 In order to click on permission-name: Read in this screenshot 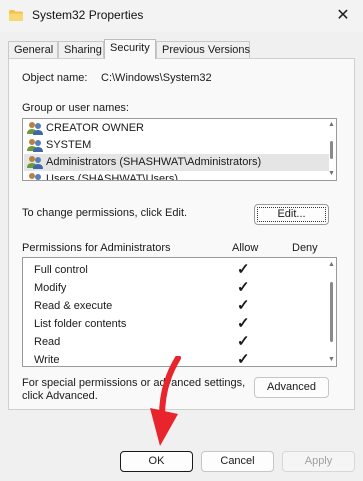, I will do `click(47, 342)`.